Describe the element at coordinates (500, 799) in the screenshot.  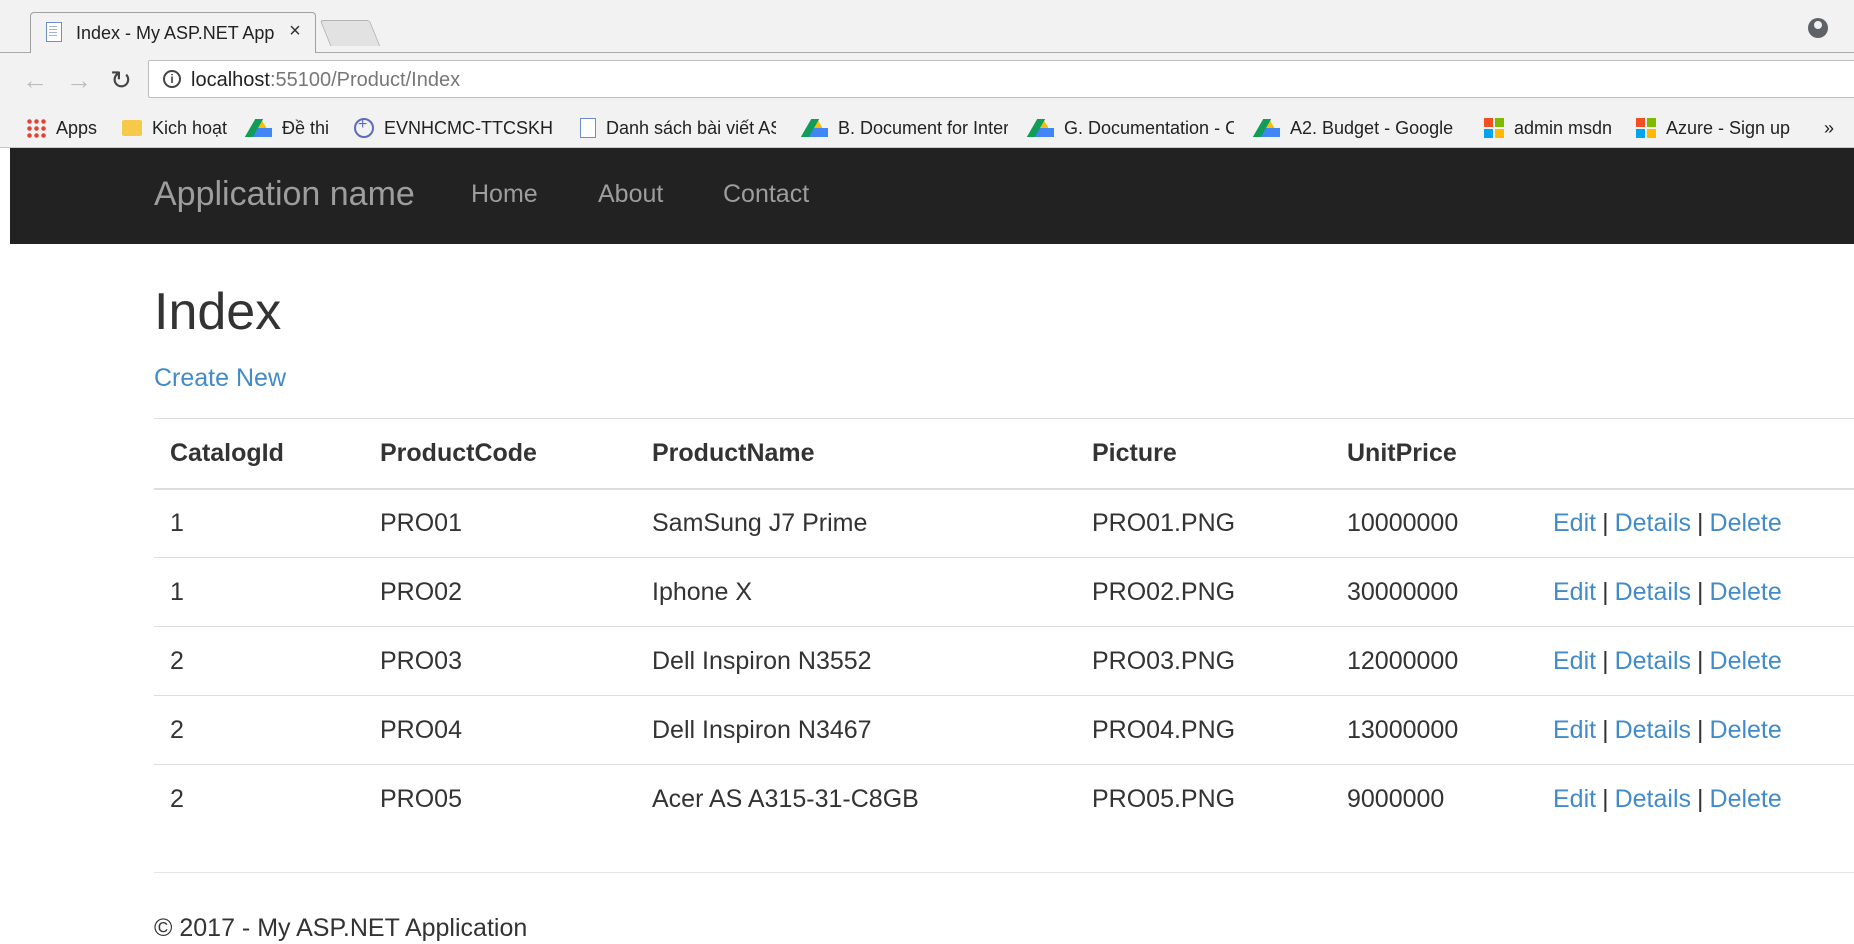
I see `cell-productcode: PRO05` at that location.